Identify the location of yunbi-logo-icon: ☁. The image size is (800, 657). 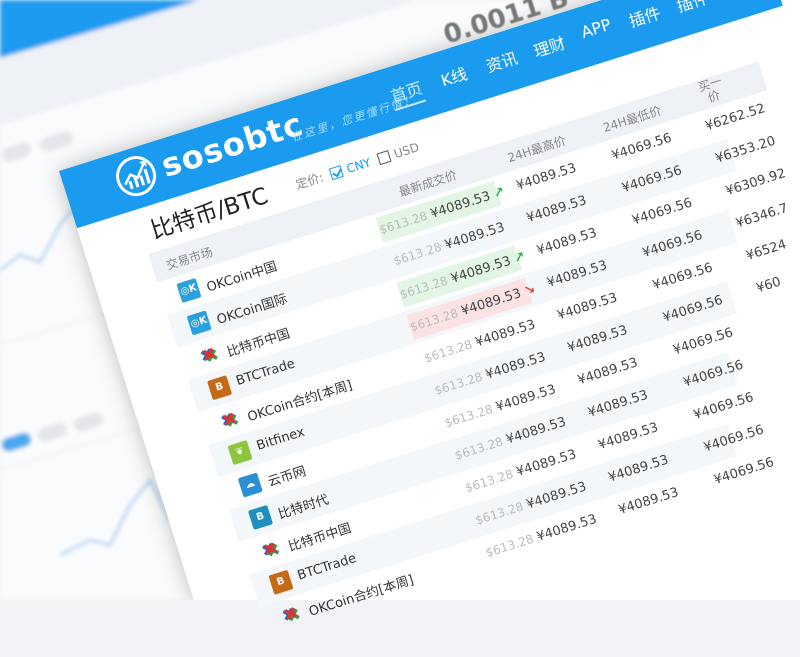
(250, 485).